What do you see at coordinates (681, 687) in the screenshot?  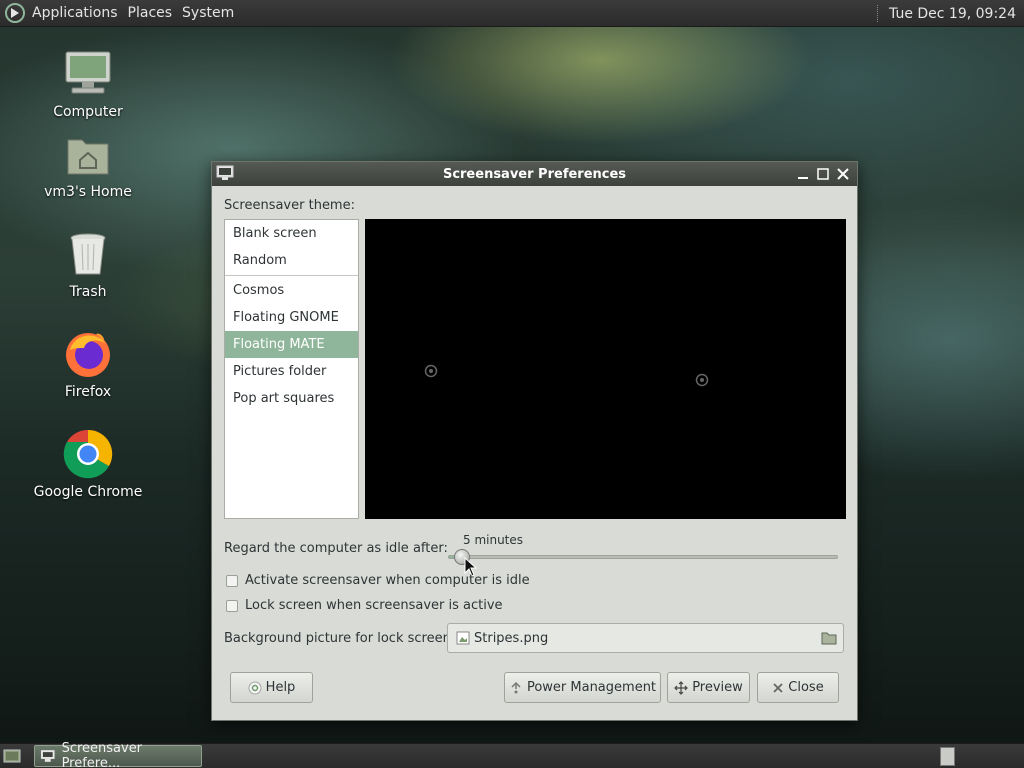 I see `fullscreen-icon` at bounding box center [681, 687].